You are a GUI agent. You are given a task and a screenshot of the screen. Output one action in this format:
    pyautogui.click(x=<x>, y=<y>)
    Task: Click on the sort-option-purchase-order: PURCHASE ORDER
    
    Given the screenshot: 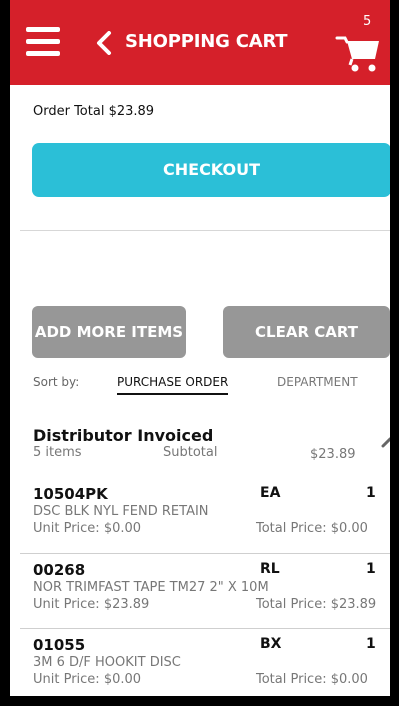 What is the action you would take?
    pyautogui.click(x=173, y=385)
    